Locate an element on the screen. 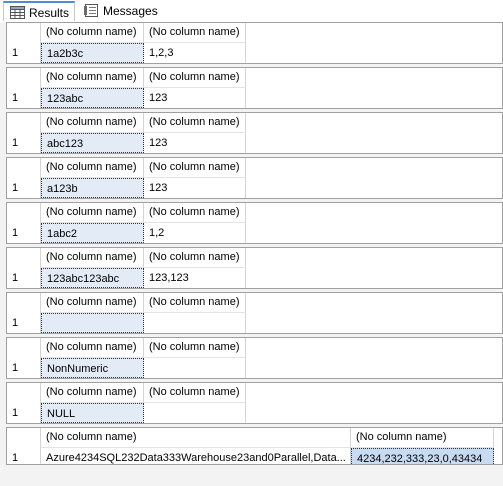 Image resolution: width=503 pixels, height=486 pixels. grid-cell: 123abc123abc is located at coordinates (92, 278).